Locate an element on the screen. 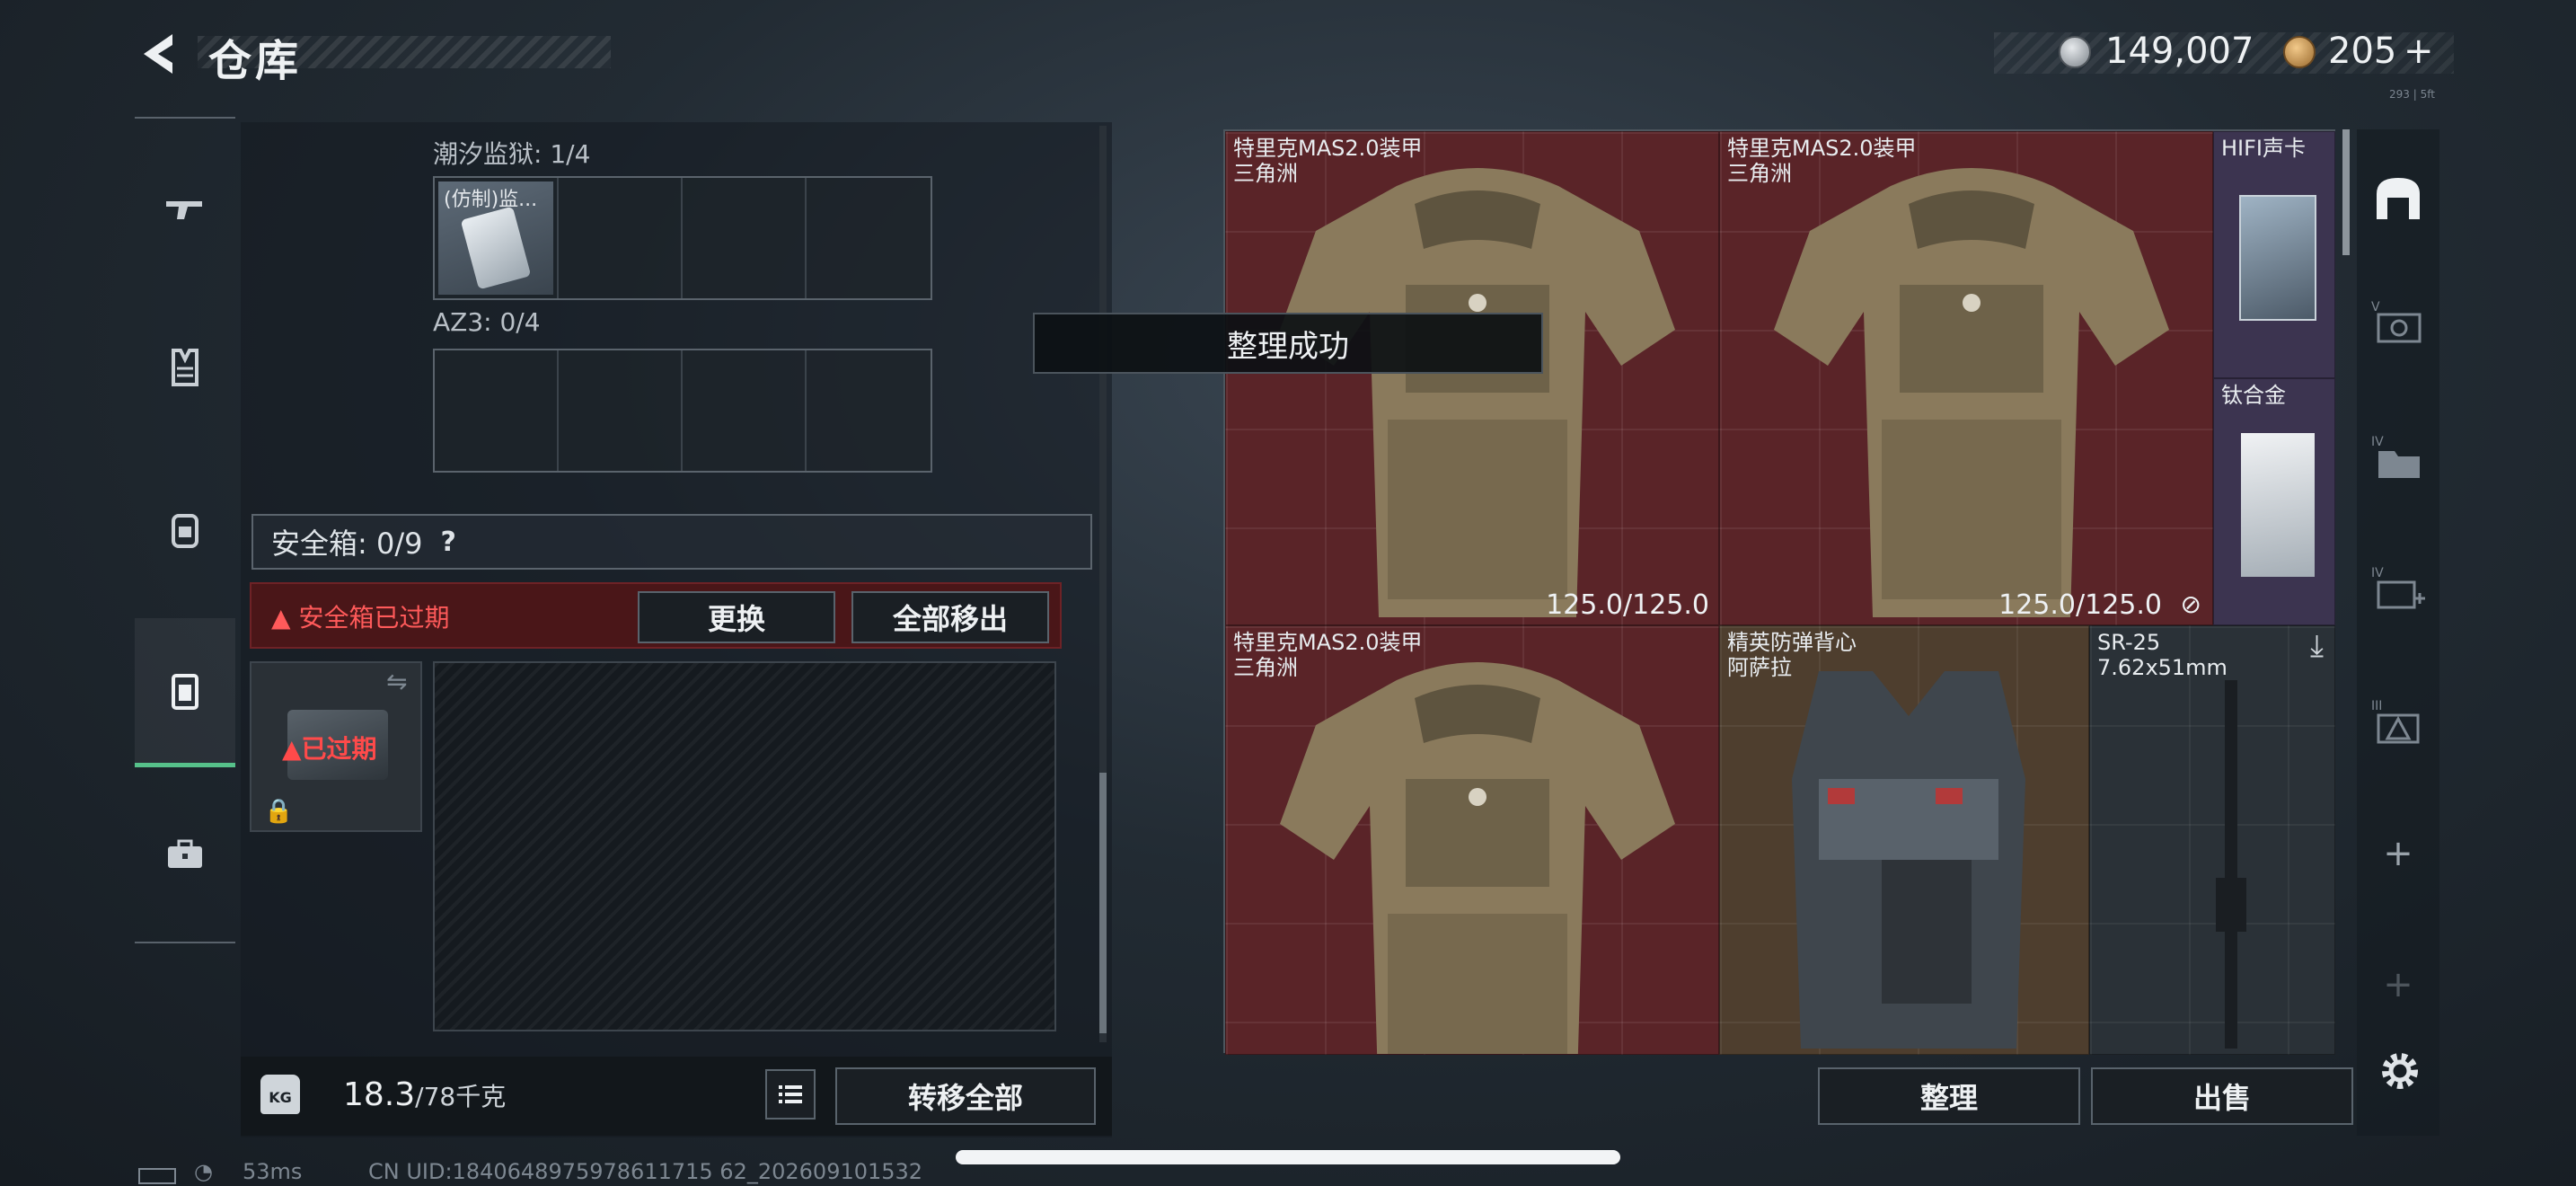  rail-item-weapon is located at coordinates (185, 209).